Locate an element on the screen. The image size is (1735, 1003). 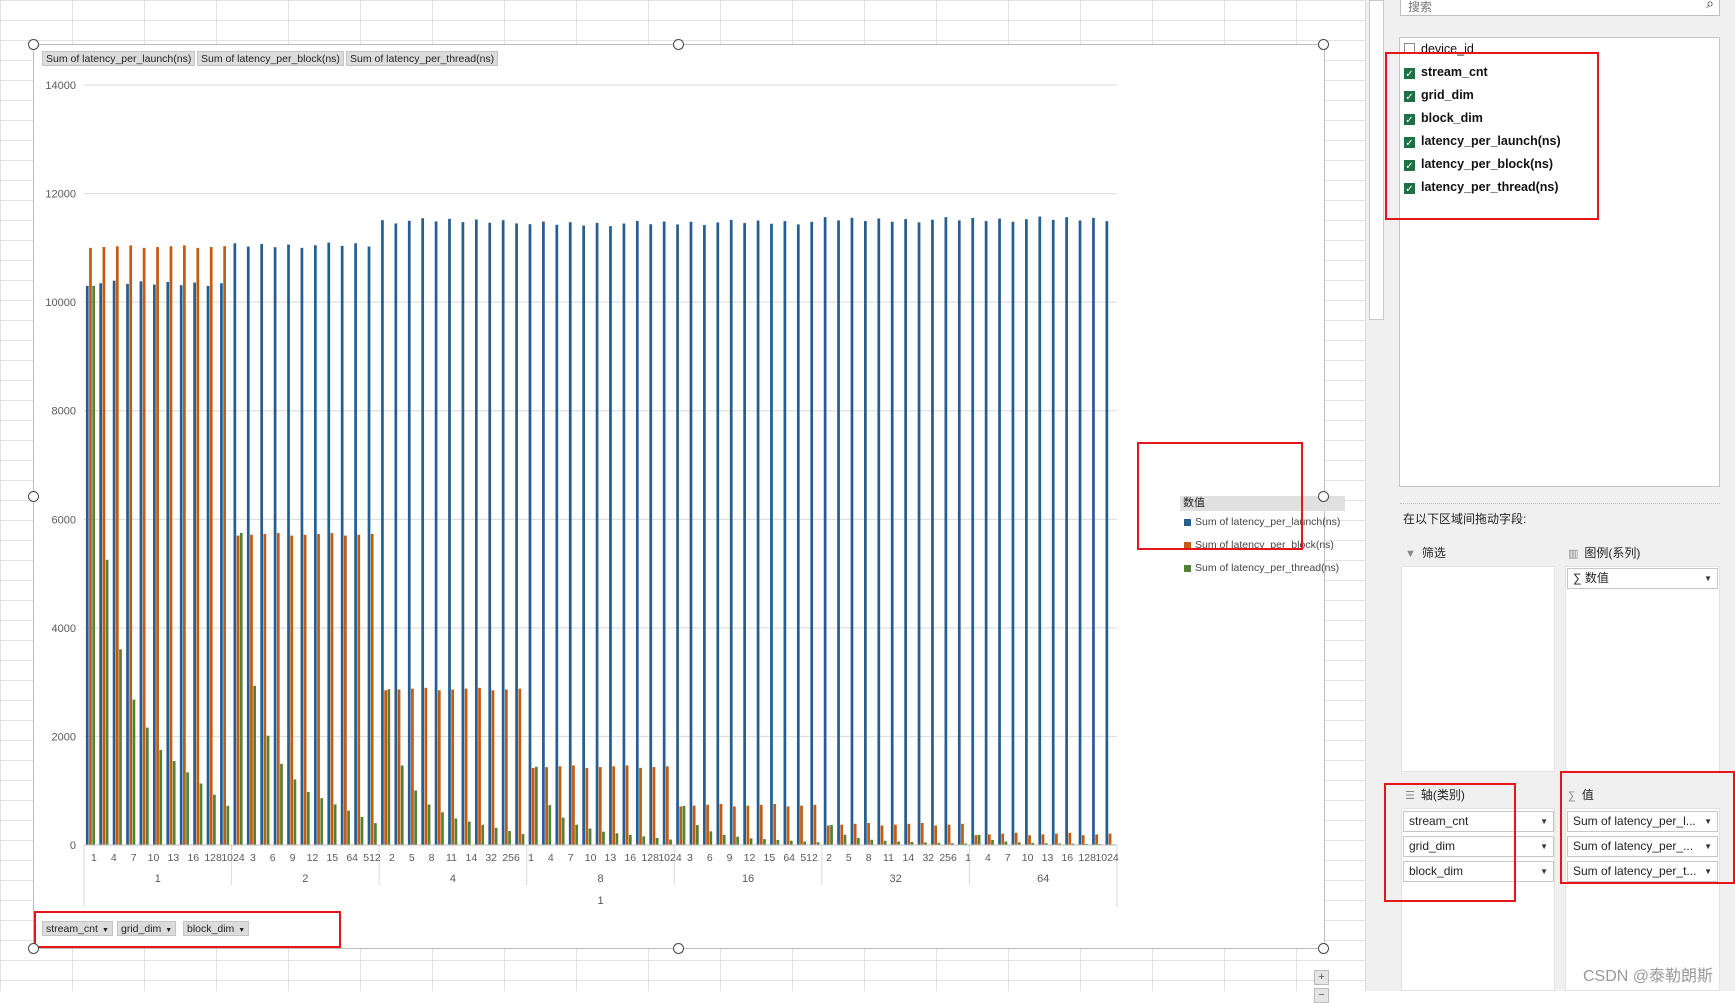
filters-area is located at coordinates (1478, 669).